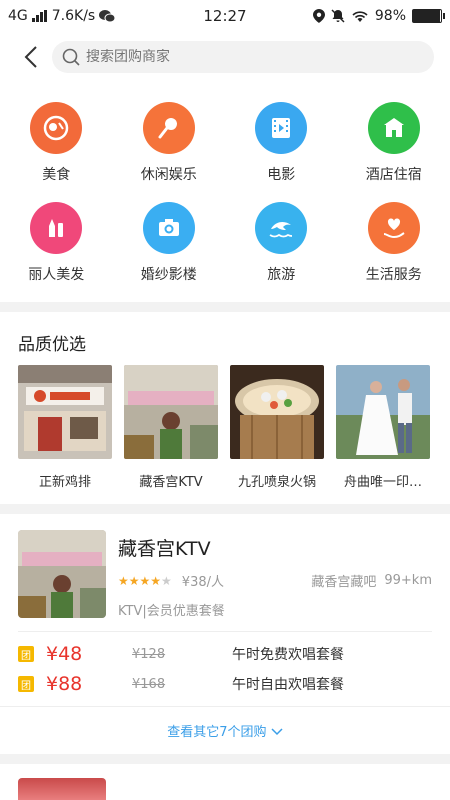 Image resolution: width=450 pixels, height=800 pixels. I want to click on quality-item: 藏香宫KTV, so click(171, 427).